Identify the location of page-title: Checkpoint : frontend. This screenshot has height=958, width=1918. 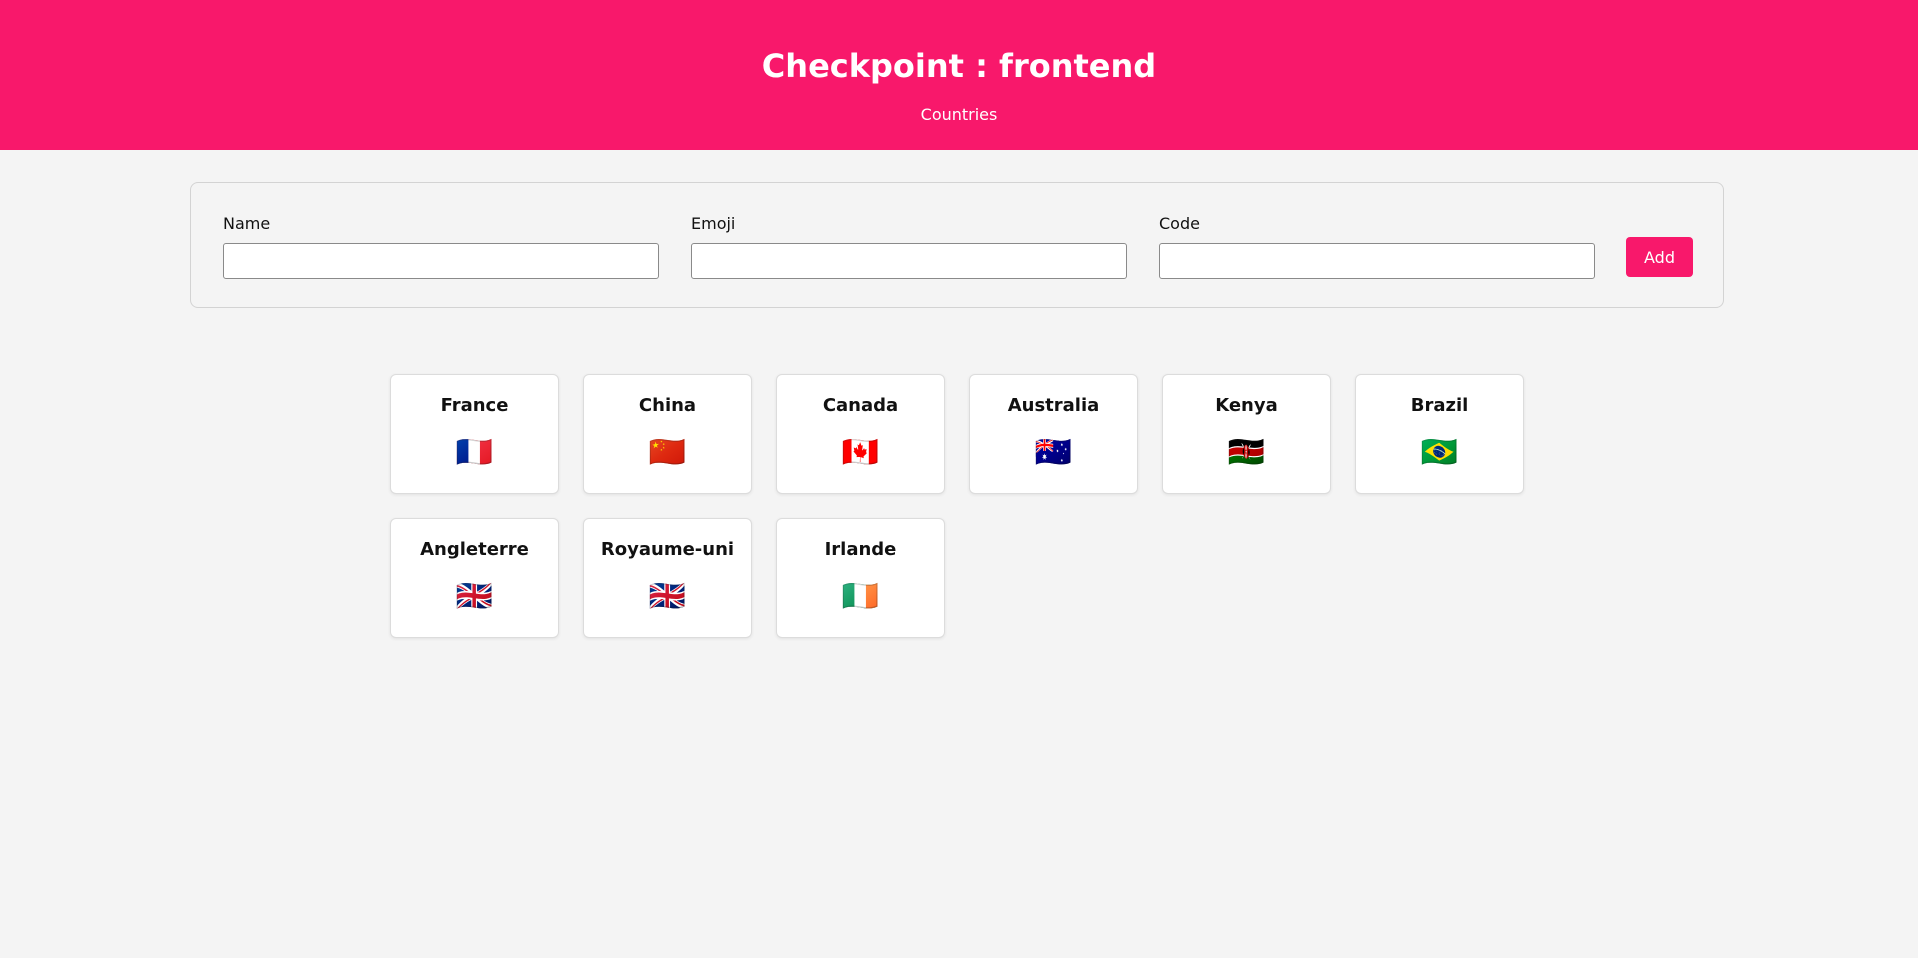
(959, 66).